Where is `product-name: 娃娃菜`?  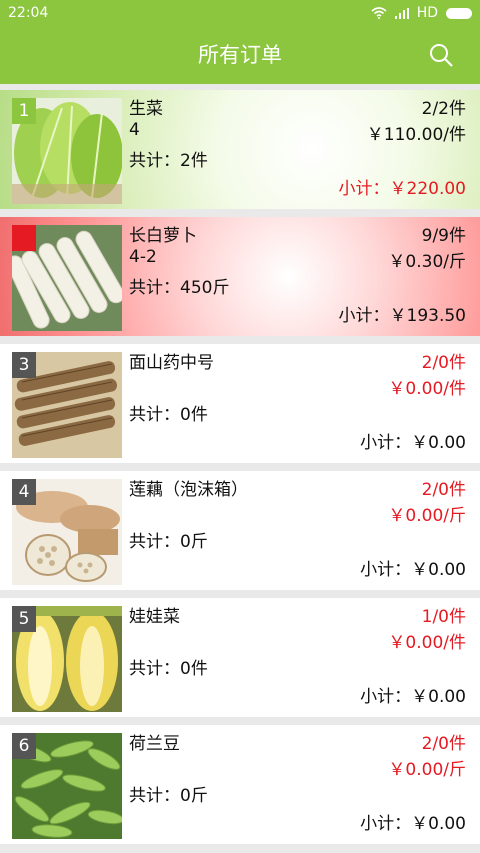 product-name: 娃娃菜 is located at coordinates (154, 617).